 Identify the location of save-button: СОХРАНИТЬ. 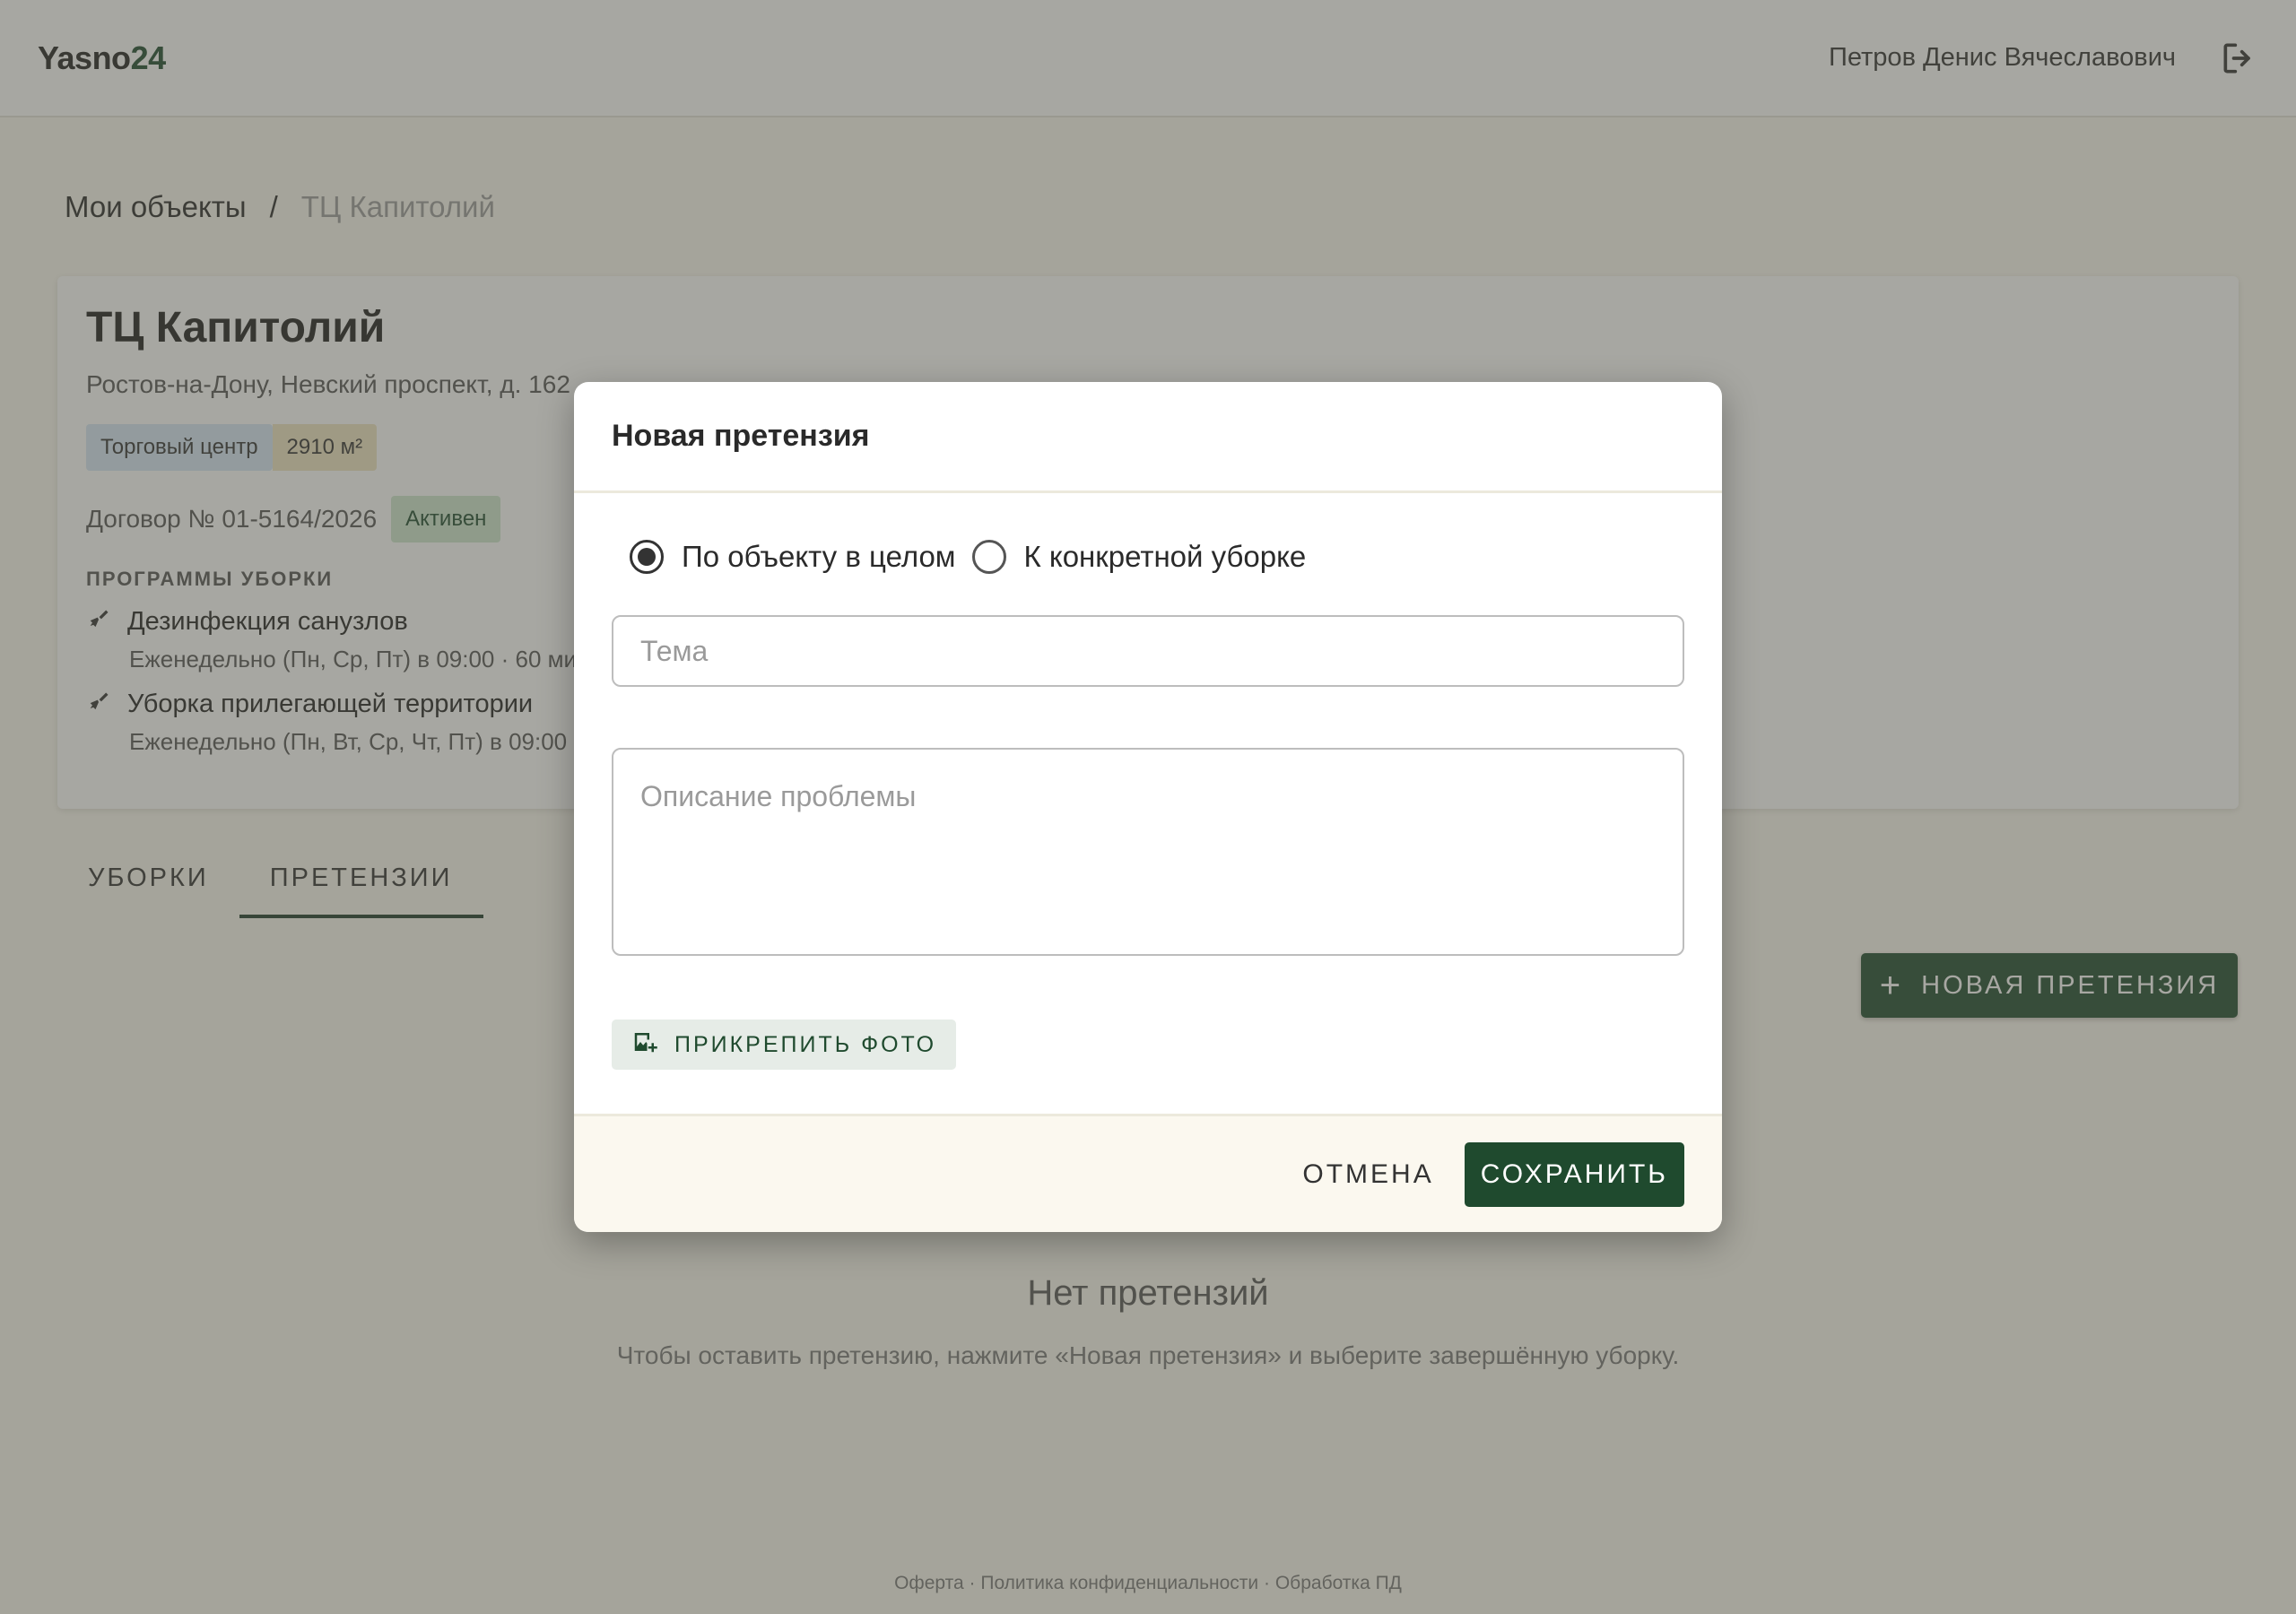
(1574, 1174).